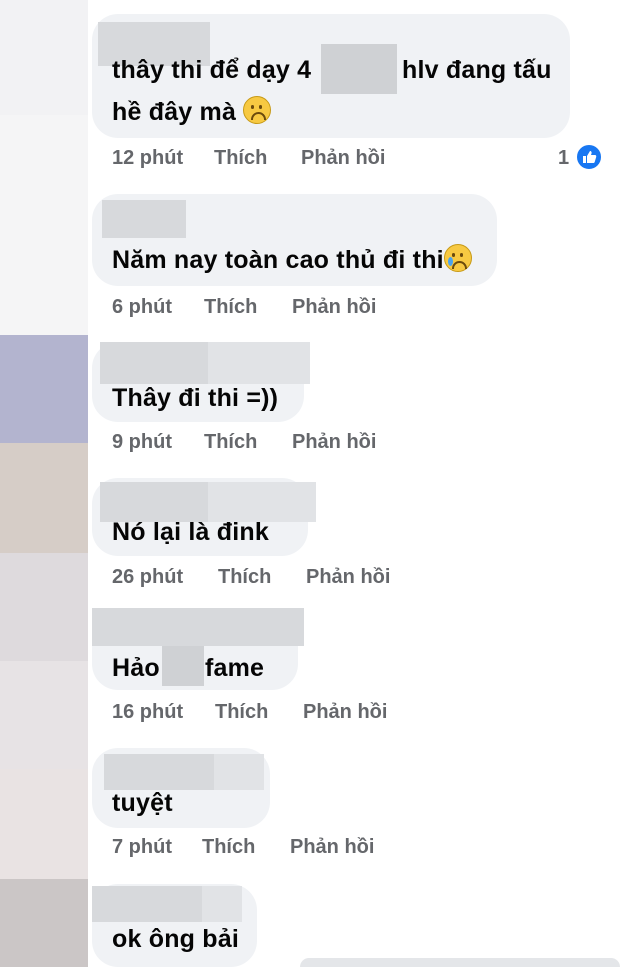 Image resolution: width=620 pixels, height=967 pixels. Describe the element at coordinates (142, 307) in the screenshot. I see `comment-time: 6 phút` at that location.